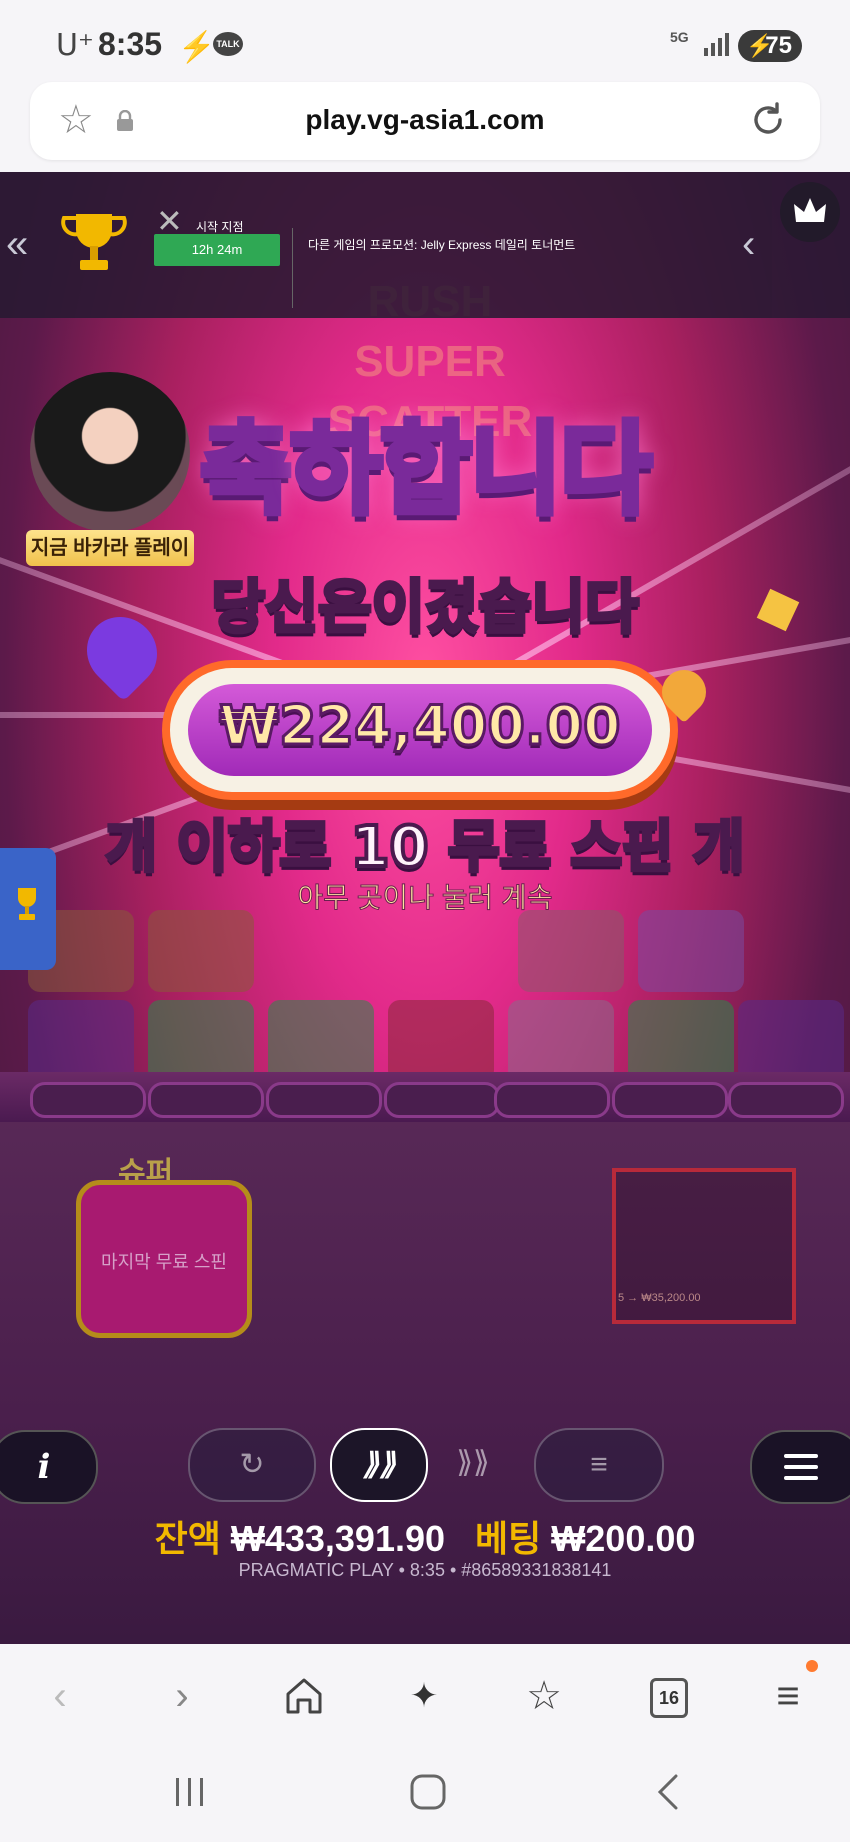  I want to click on tournament-side-tab, so click(28, 909).